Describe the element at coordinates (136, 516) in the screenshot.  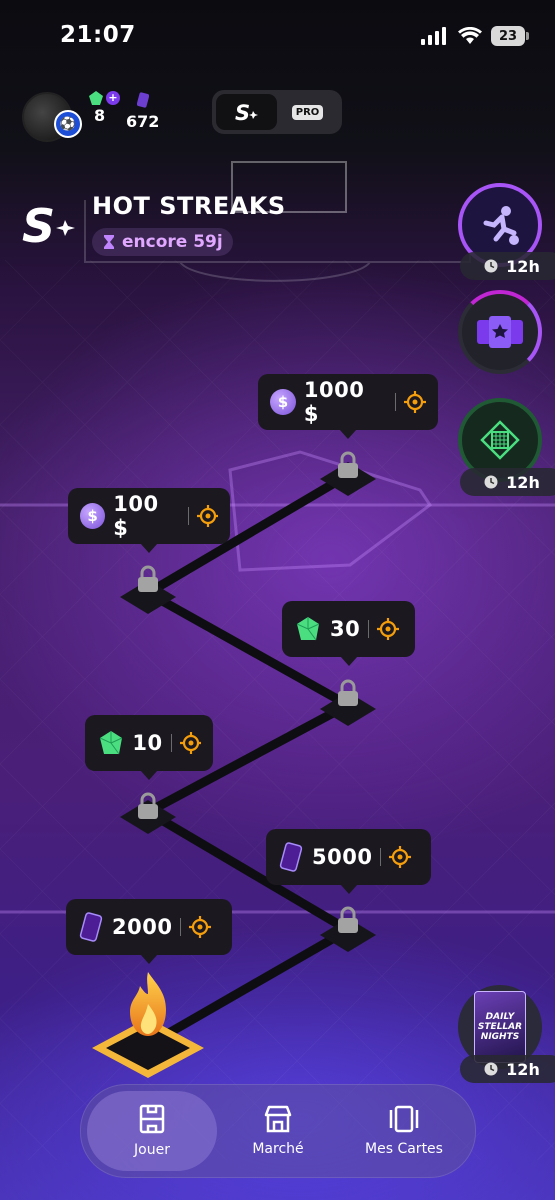
I see `reward-value: 100 $` at that location.